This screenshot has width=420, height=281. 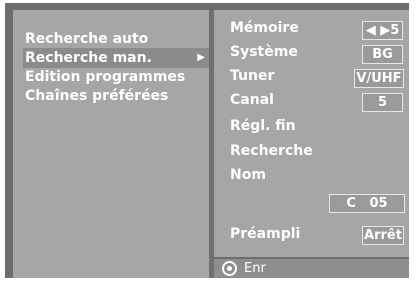 I want to click on canal-value: 5, so click(x=382, y=102).